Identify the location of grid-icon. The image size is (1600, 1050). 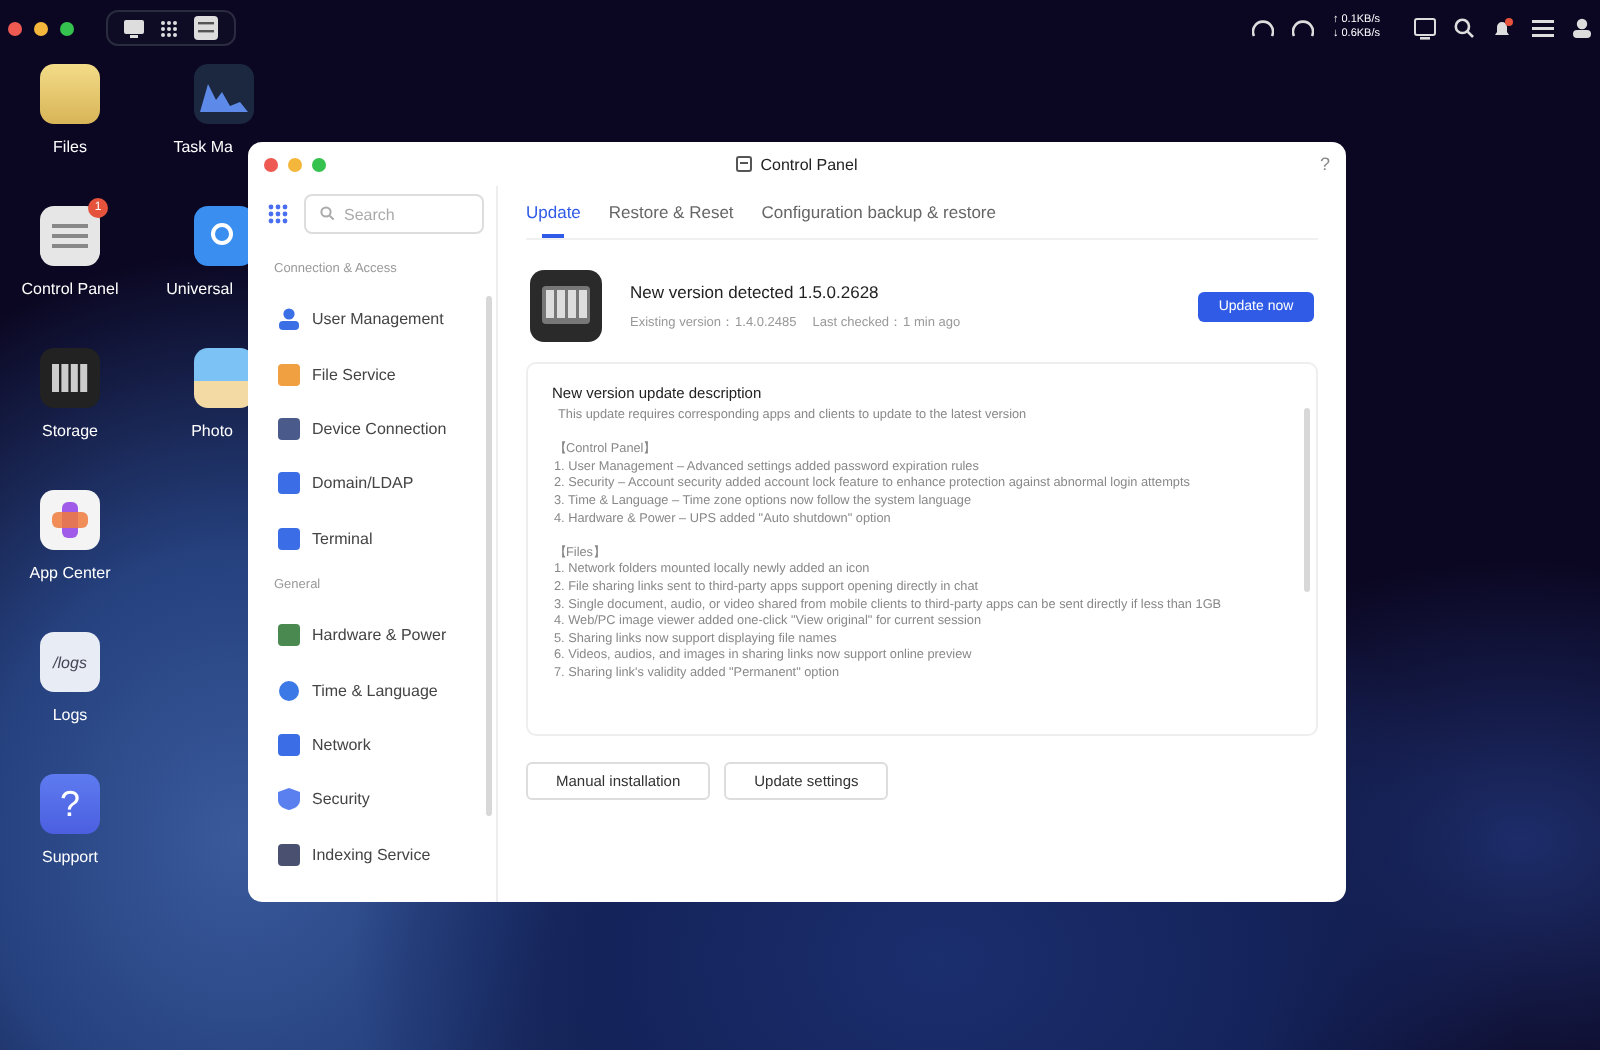
(169, 28).